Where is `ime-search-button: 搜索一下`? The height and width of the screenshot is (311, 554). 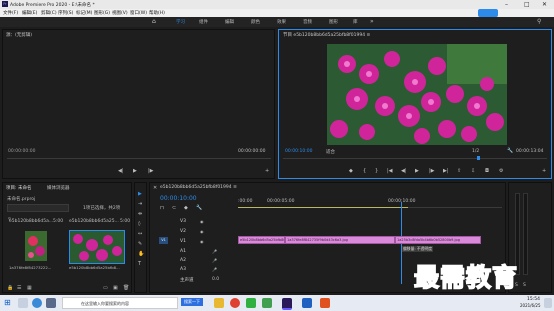
ime-search-button: 搜索一下 is located at coordinates (192, 302).